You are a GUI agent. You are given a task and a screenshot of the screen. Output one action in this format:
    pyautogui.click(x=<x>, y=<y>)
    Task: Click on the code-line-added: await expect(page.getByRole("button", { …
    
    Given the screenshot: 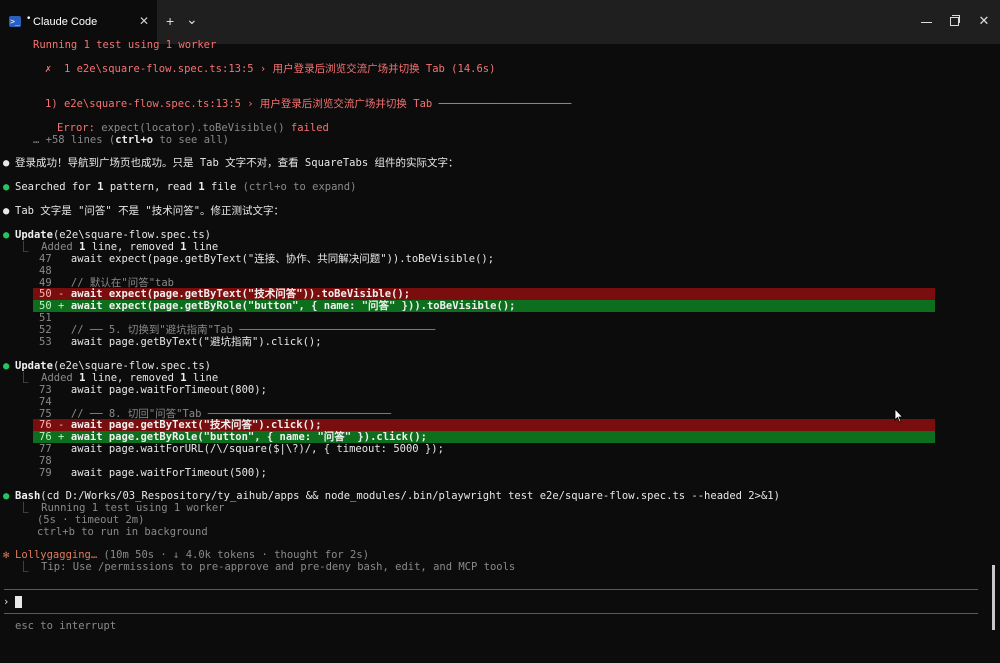 What is the action you would take?
    pyautogui.click(x=274, y=306)
    